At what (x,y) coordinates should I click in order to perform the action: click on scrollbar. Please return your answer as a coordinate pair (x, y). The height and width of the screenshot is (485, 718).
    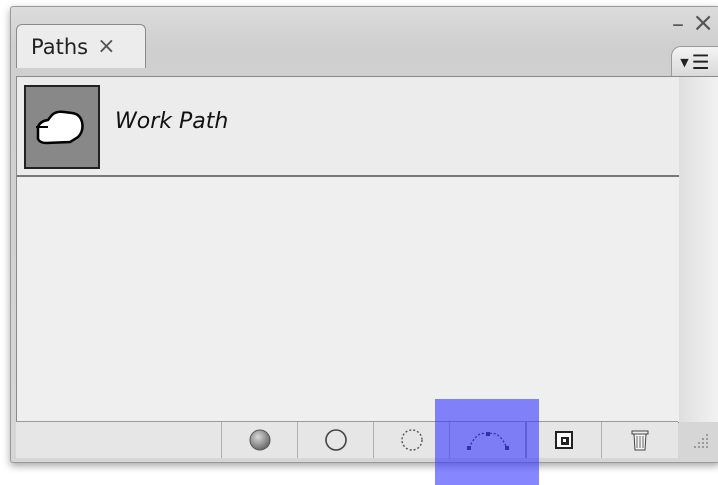
    Looking at the image, I should click on (698, 249).